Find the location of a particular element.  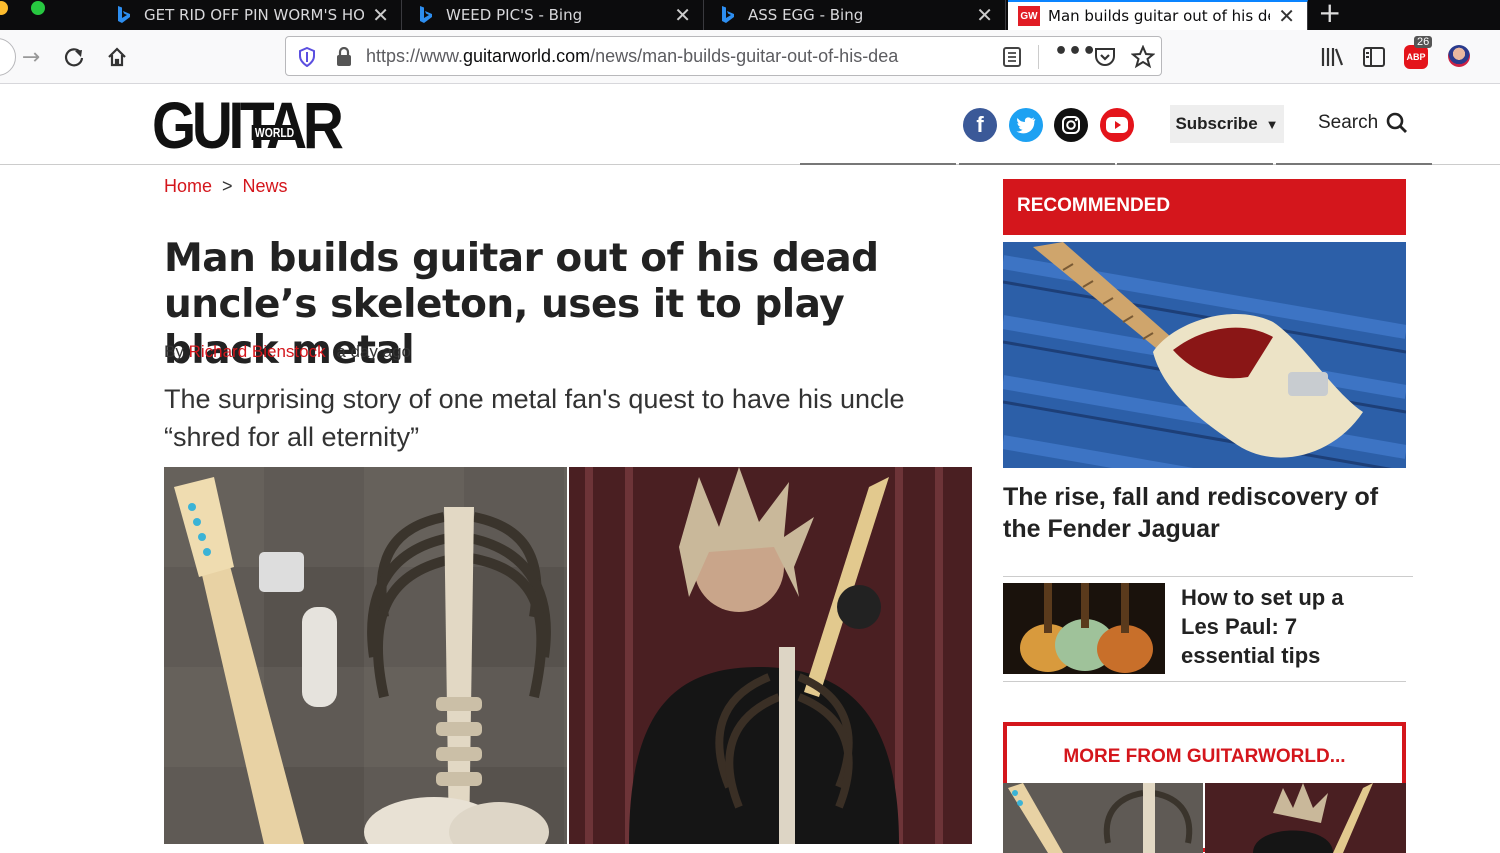

home-icon is located at coordinates (117, 57).